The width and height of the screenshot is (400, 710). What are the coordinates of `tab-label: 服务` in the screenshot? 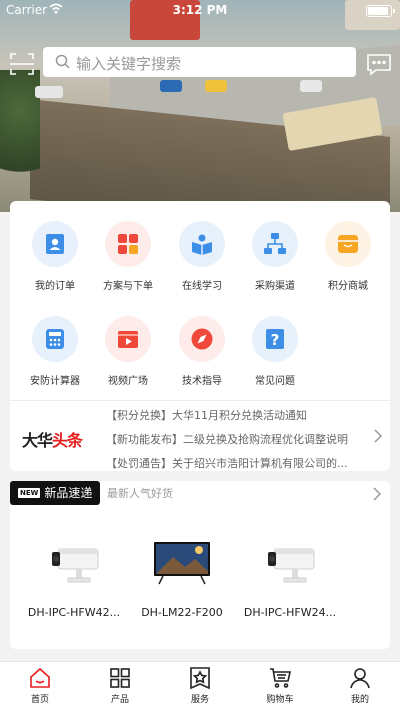 It's located at (199, 700).